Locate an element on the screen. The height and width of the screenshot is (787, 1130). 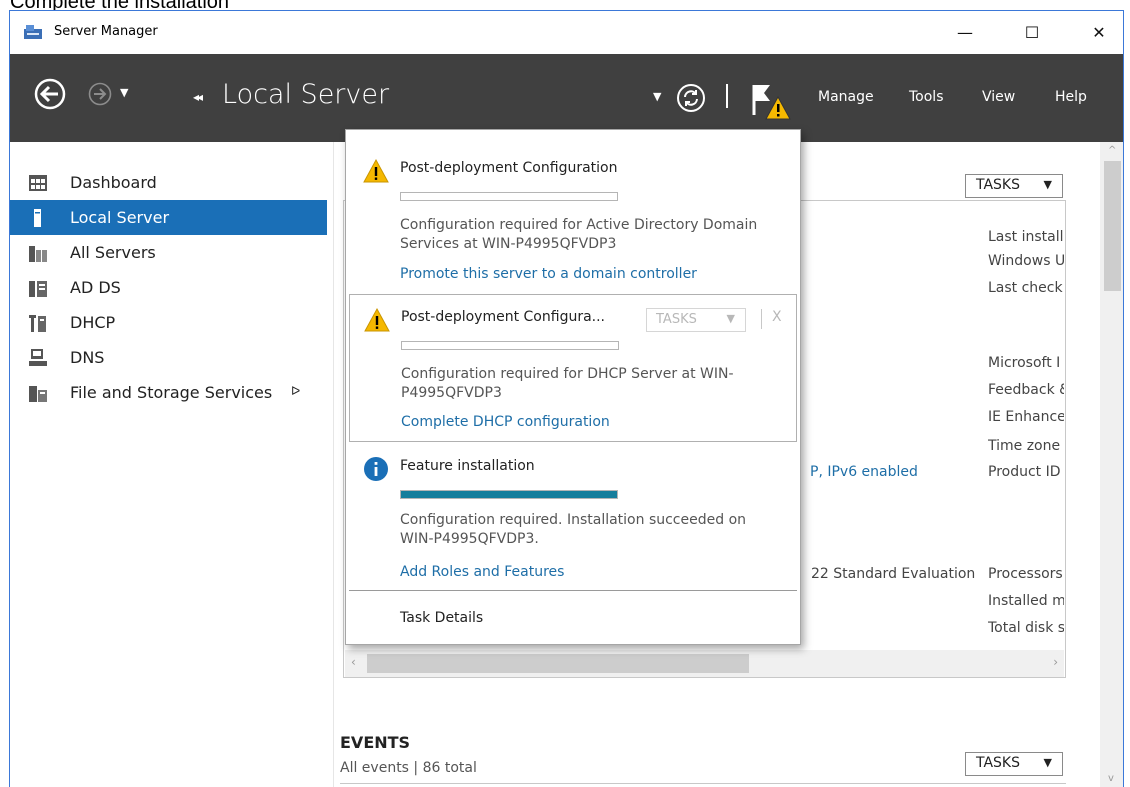
events-tasks-button: TASKS ▼ is located at coordinates (1014, 764).